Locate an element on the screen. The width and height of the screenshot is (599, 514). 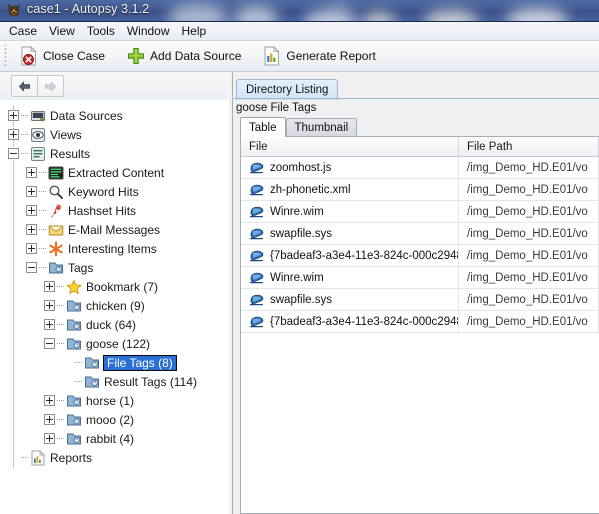
menu-view: View is located at coordinates (62, 31).